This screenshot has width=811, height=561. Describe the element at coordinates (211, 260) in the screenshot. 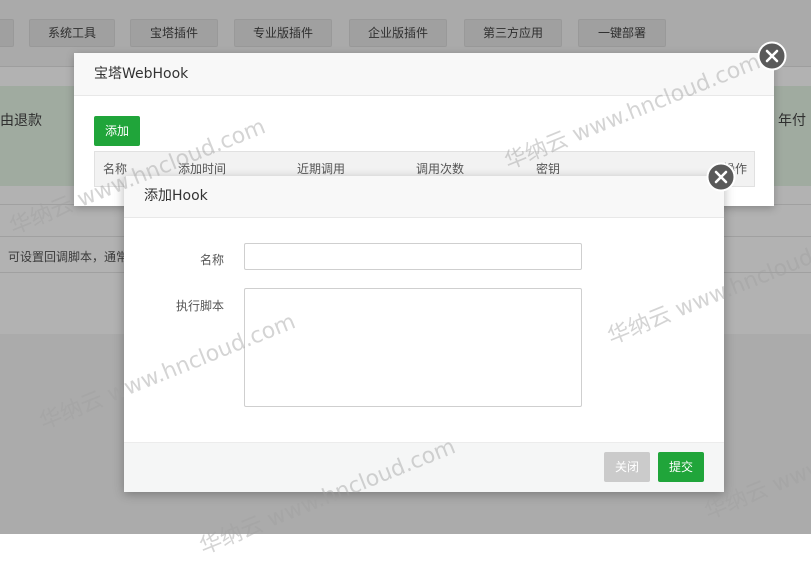

I see `name-label: 名称` at that location.